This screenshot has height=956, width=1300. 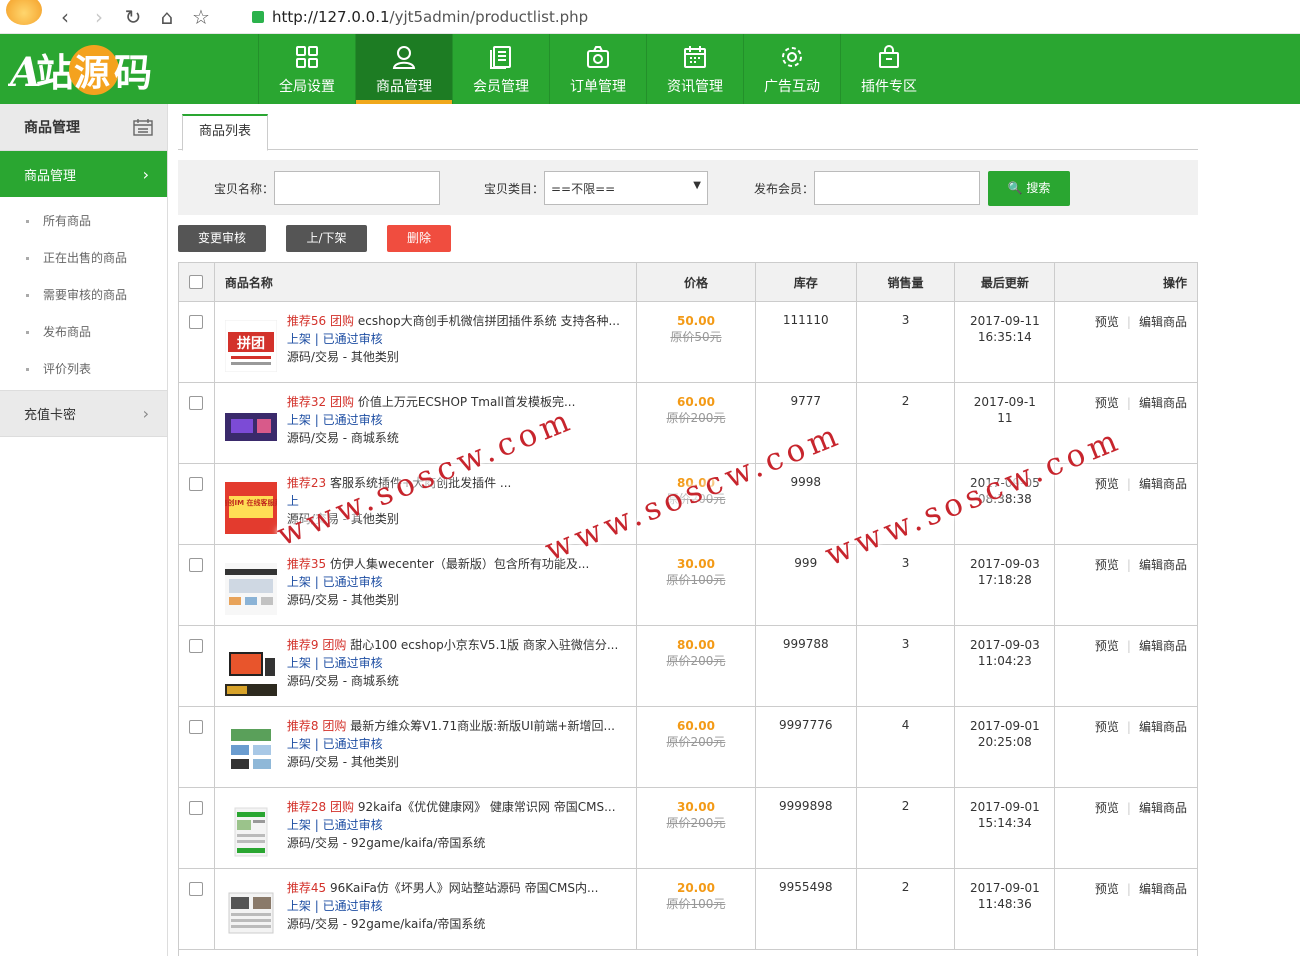 I want to click on change-audit-button: 变更审核, so click(x=222, y=238).